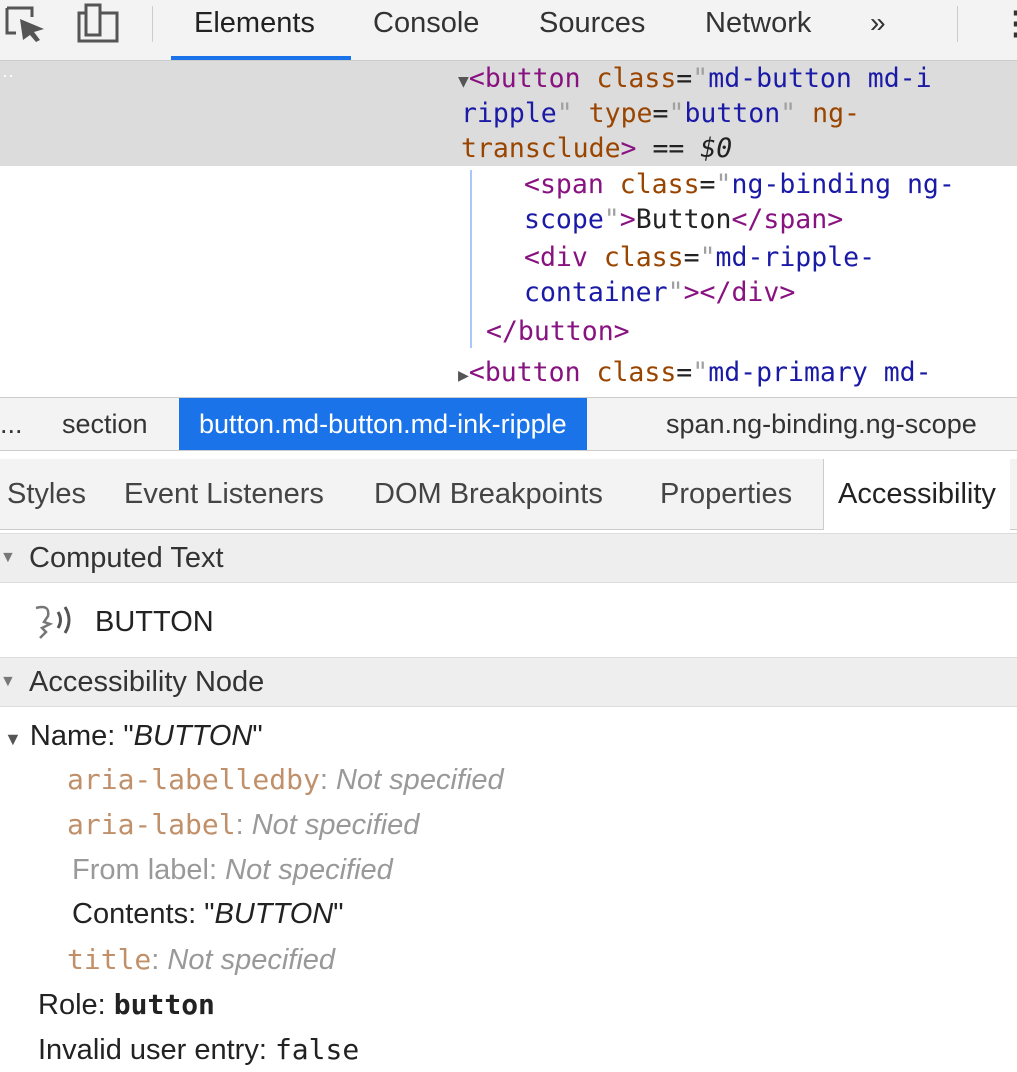 This screenshot has width=1017, height=1072. What do you see at coordinates (201, 959) in the screenshot?
I see `title-row: title: Not specified` at bounding box center [201, 959].